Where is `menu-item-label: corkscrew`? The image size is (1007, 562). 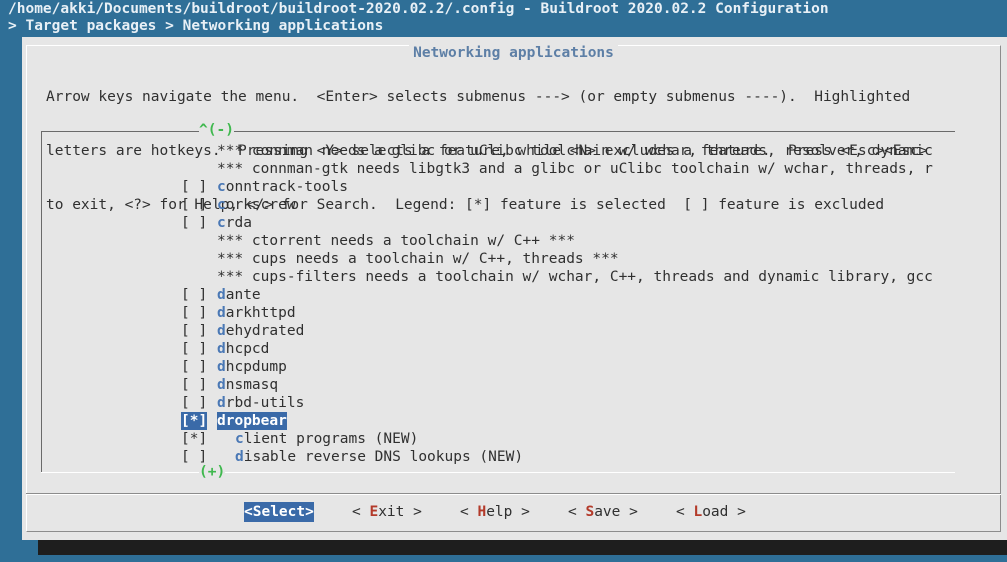 menu-item-label: corkscrew is located at coordinates (256, 205).